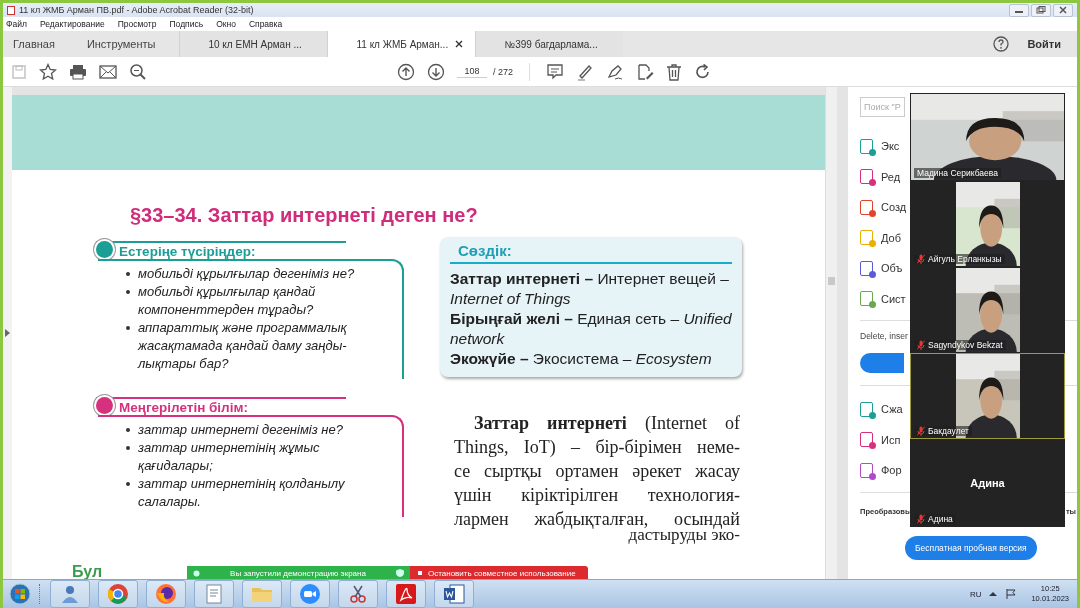  Describe the element at coordinates (1041, 10) in the screenshot. I see `restore-icon` at that location.